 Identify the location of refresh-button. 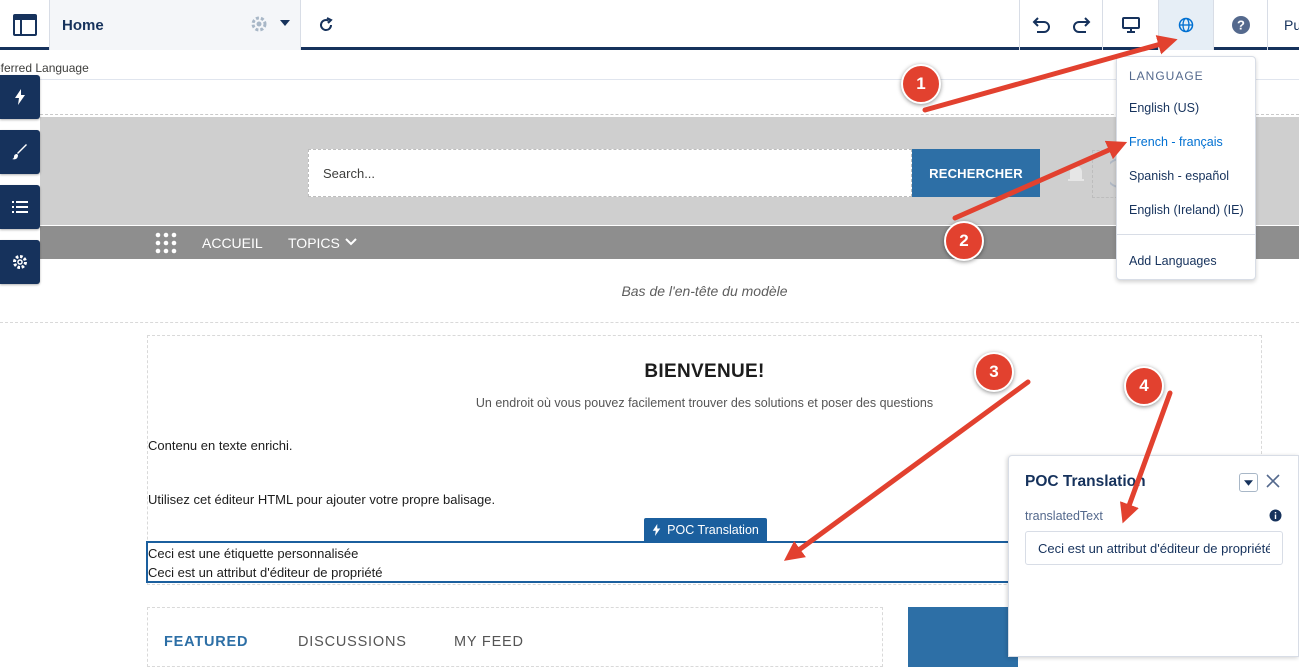
(326, 25).